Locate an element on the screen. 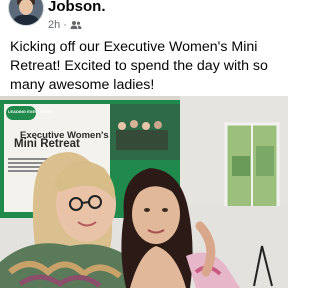 The width and height of the screenshot is (320, 288). post-header: Jobson. 2h · is located at coordinates (144, 17).